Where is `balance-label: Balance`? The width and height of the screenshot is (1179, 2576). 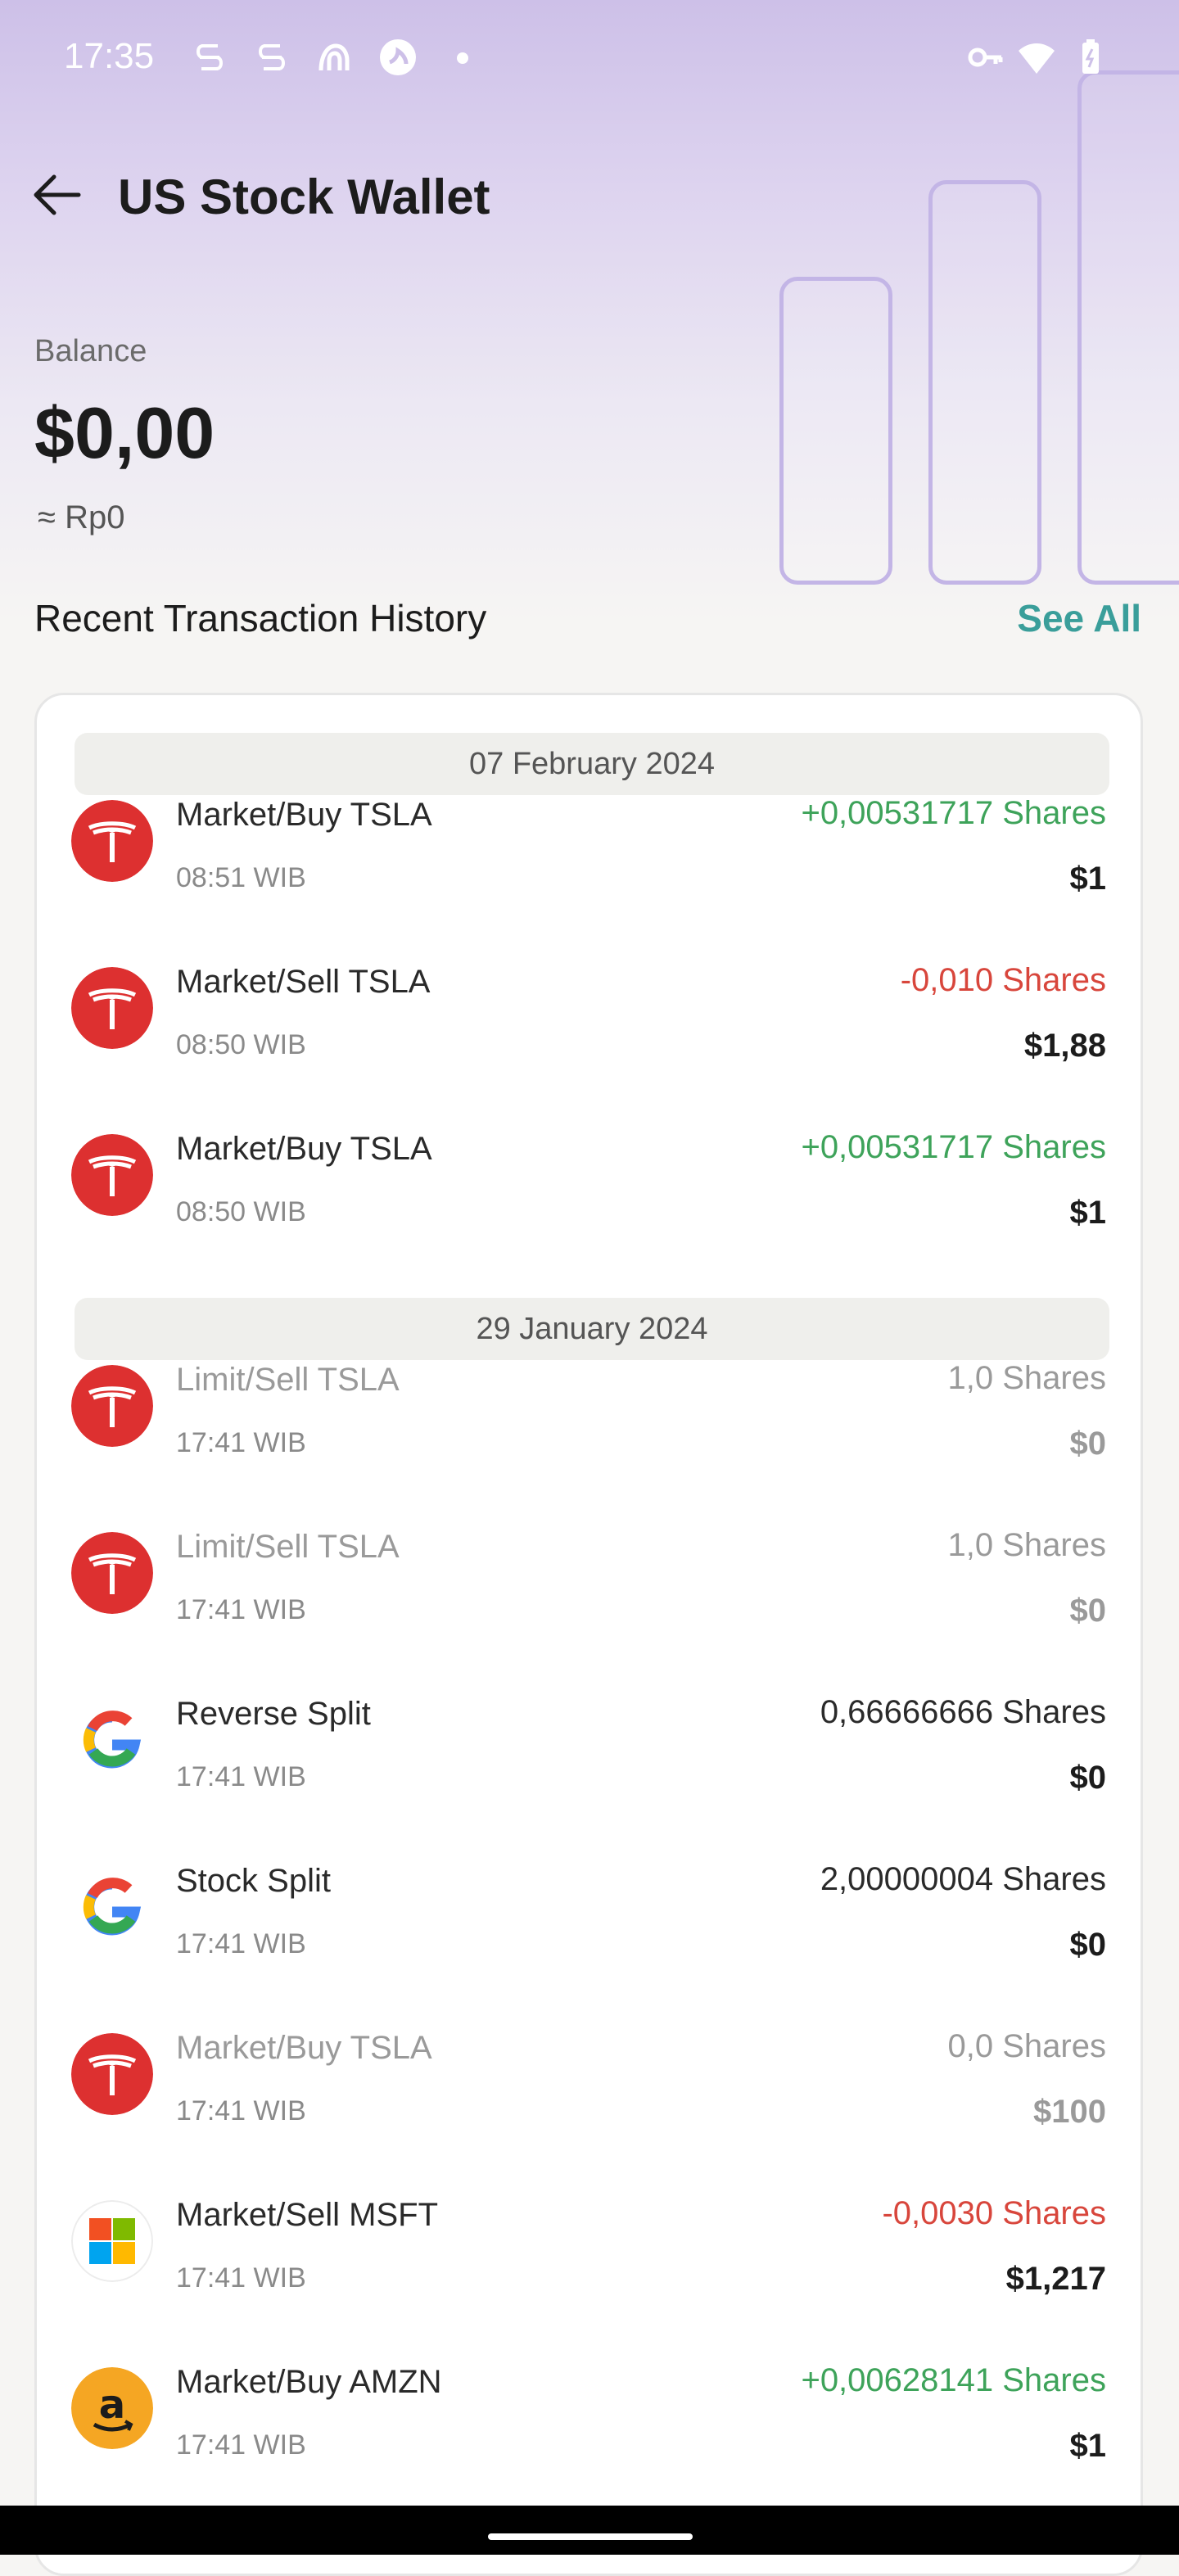 balance-label: Balance is located at coordinates (90, 351).